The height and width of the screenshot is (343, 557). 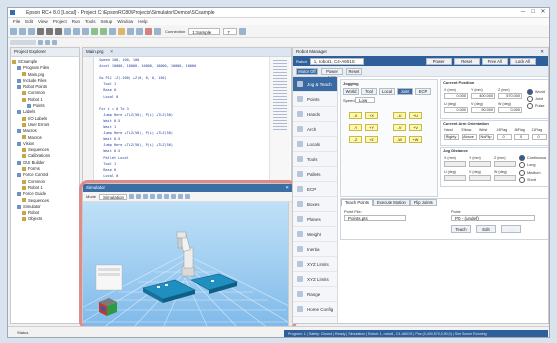 What do you see at coordinates (315, 99) in the screenshot?
I see `nav-1: Points` at bounding box center [315, 99].